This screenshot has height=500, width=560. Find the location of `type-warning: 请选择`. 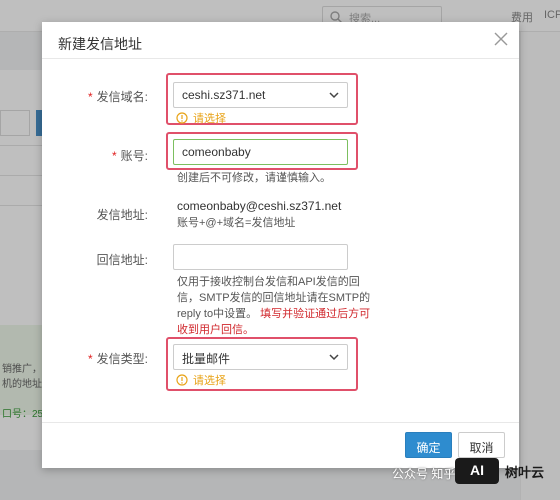

type-warning: 请选择 is located at coordinates (201, 380).